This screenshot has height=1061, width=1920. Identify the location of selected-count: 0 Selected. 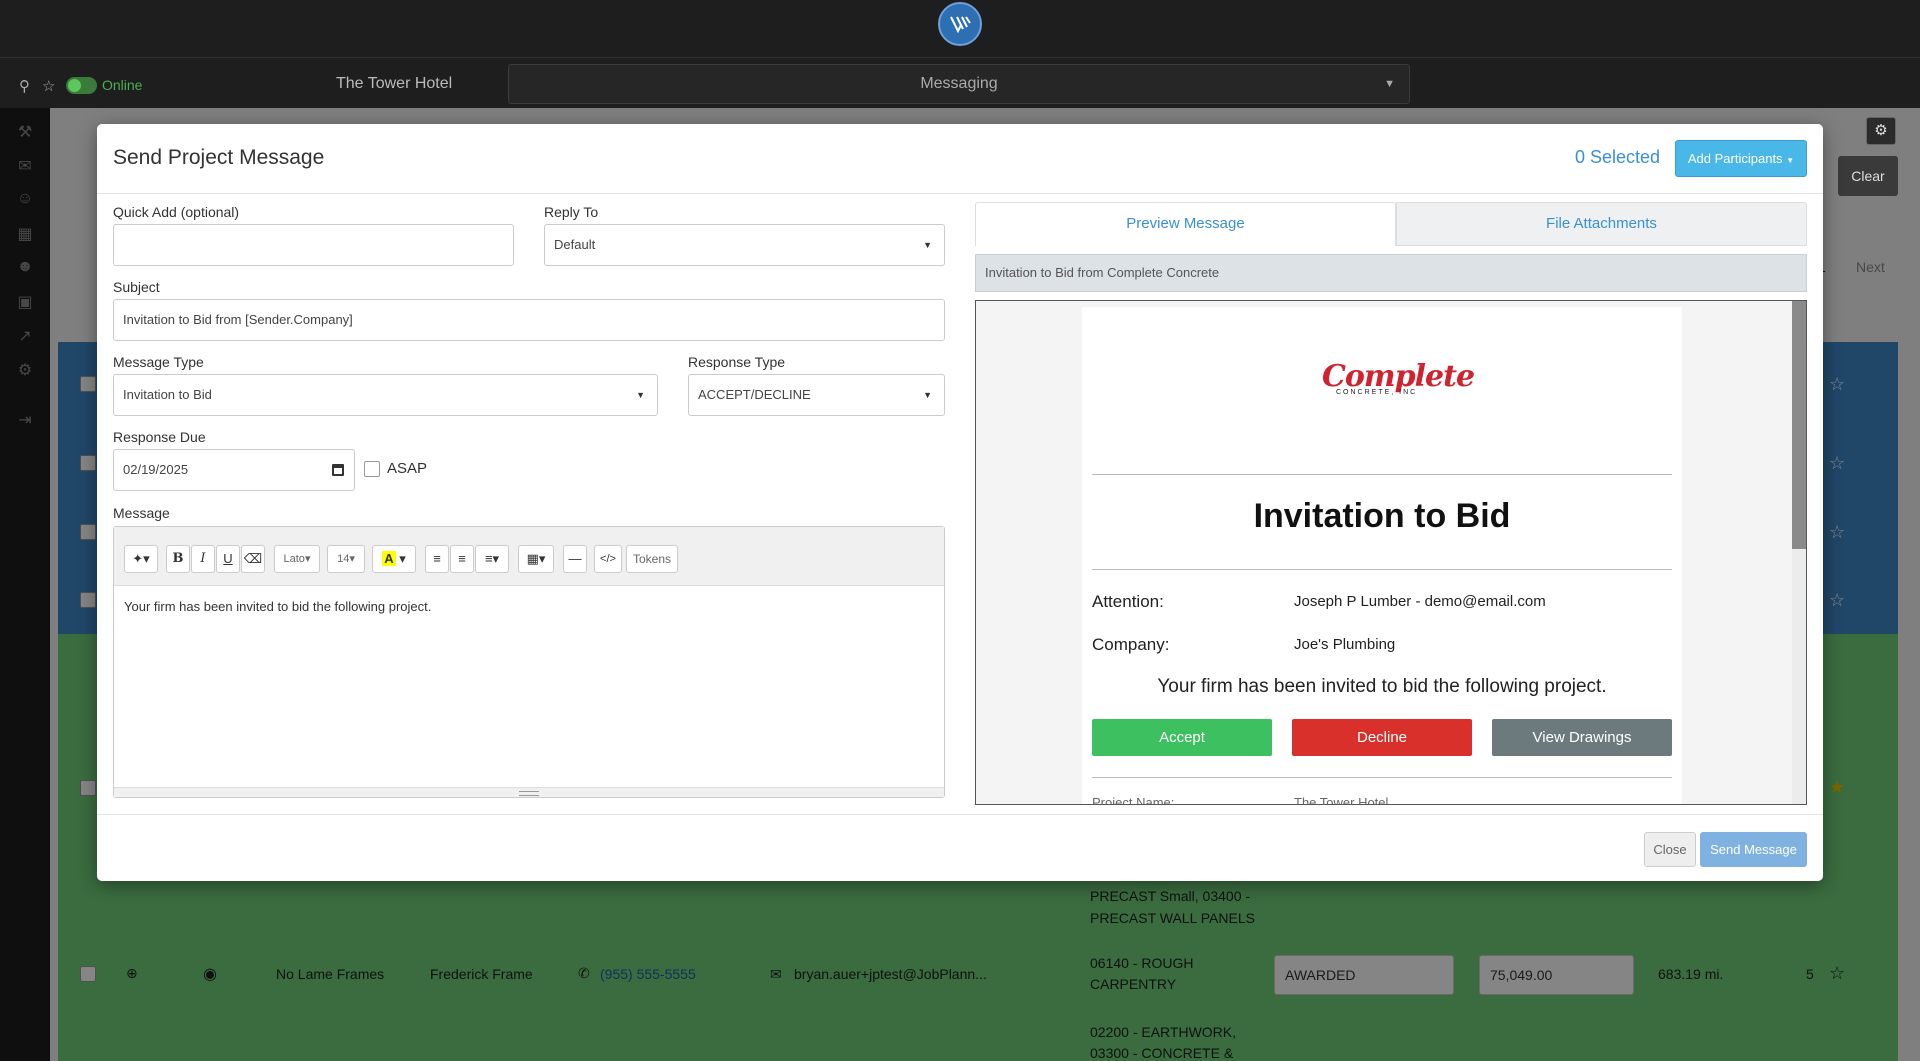
(1617, 157).